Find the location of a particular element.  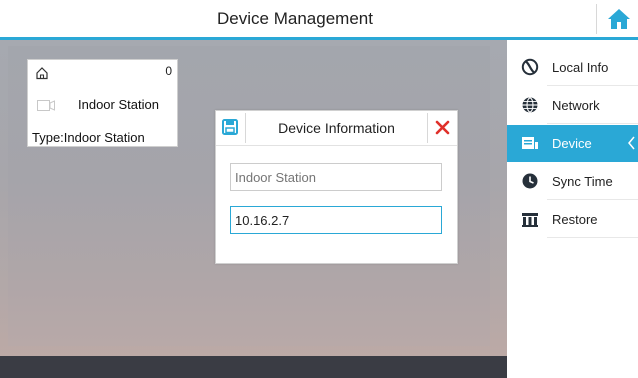

local-info-icon is located at coordinates (530, 67).